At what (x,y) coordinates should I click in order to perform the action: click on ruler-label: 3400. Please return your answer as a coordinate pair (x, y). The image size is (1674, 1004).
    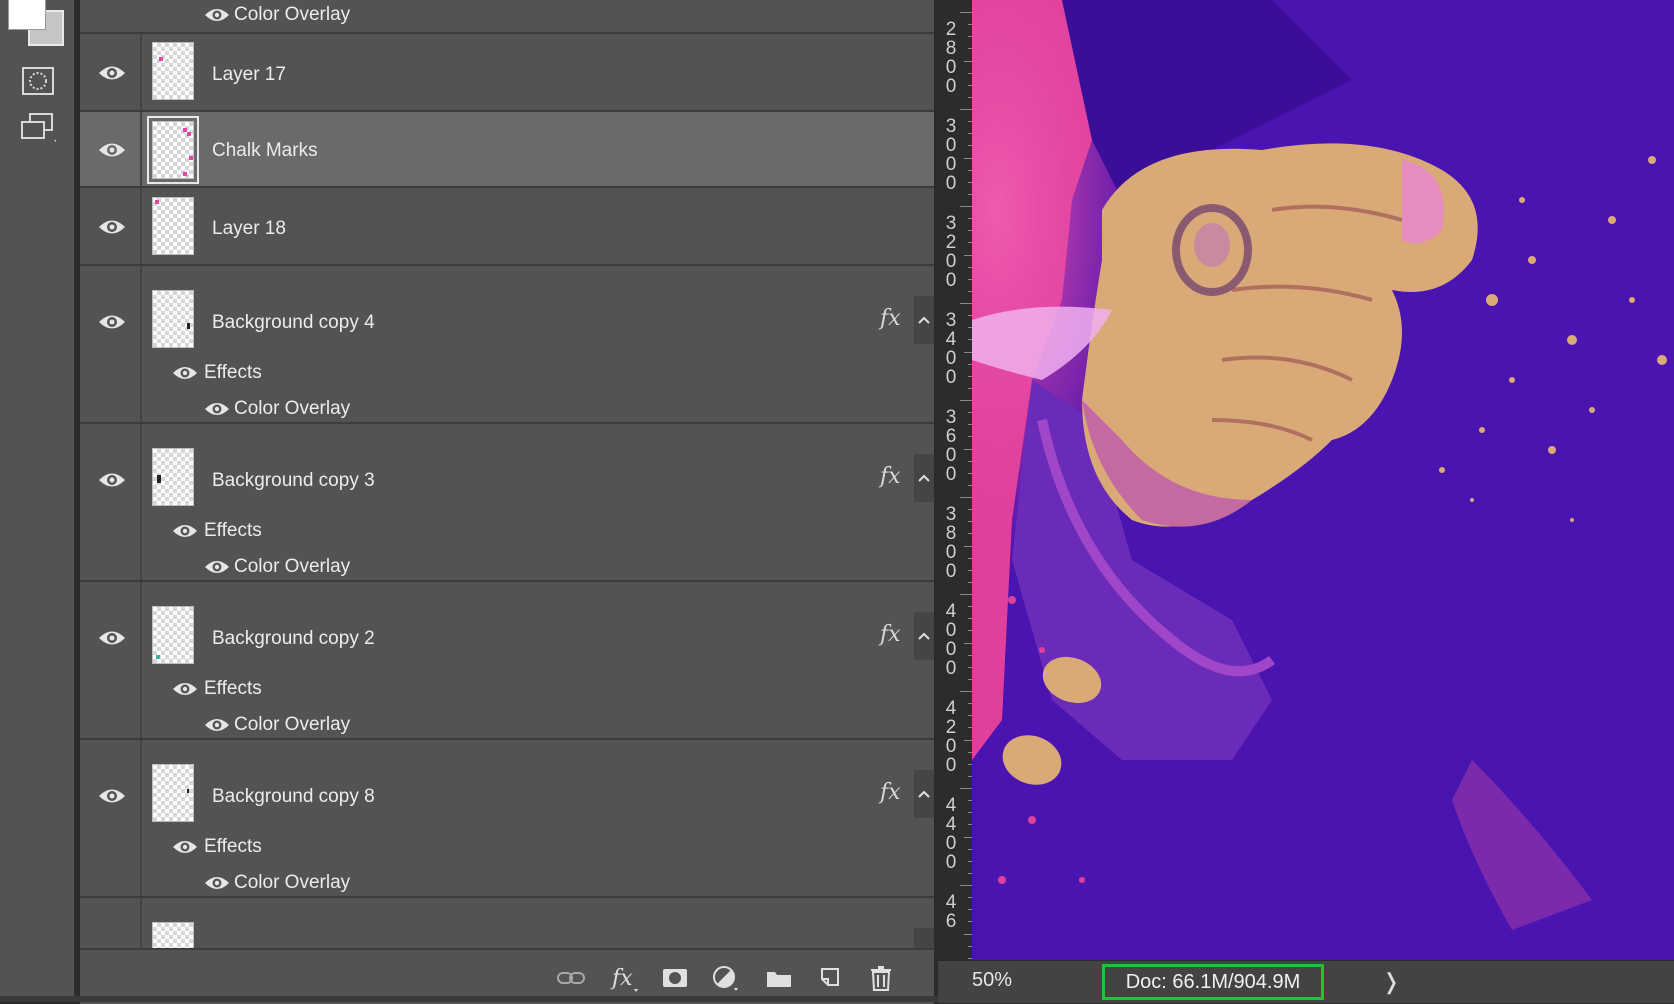
    Looking at the image, I should click on (951, 349).